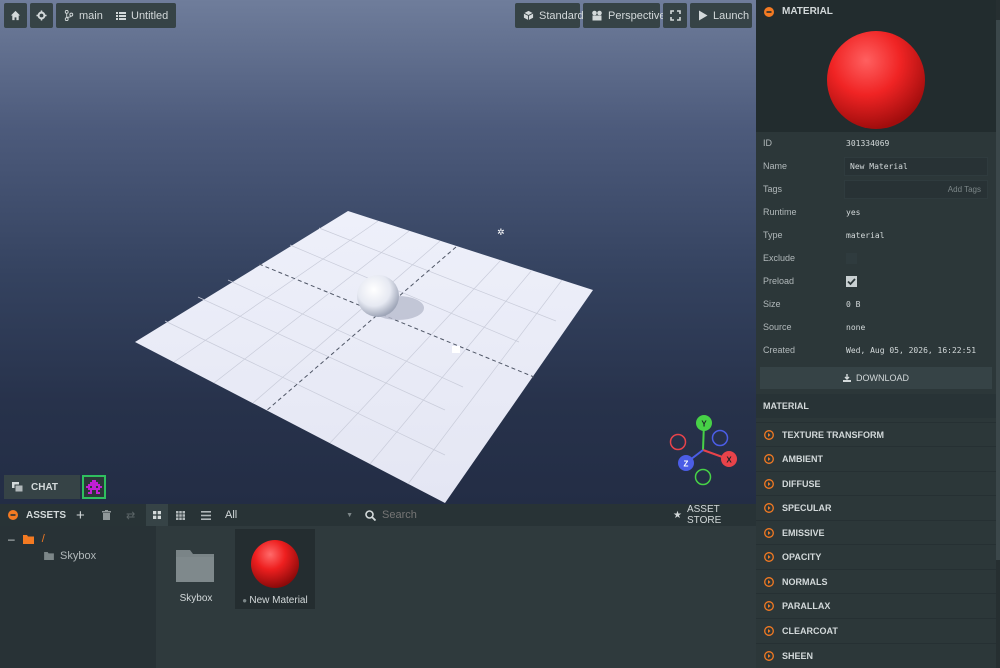  I want to click on section-diffuse: DIFFUSE, so click(876, 483).